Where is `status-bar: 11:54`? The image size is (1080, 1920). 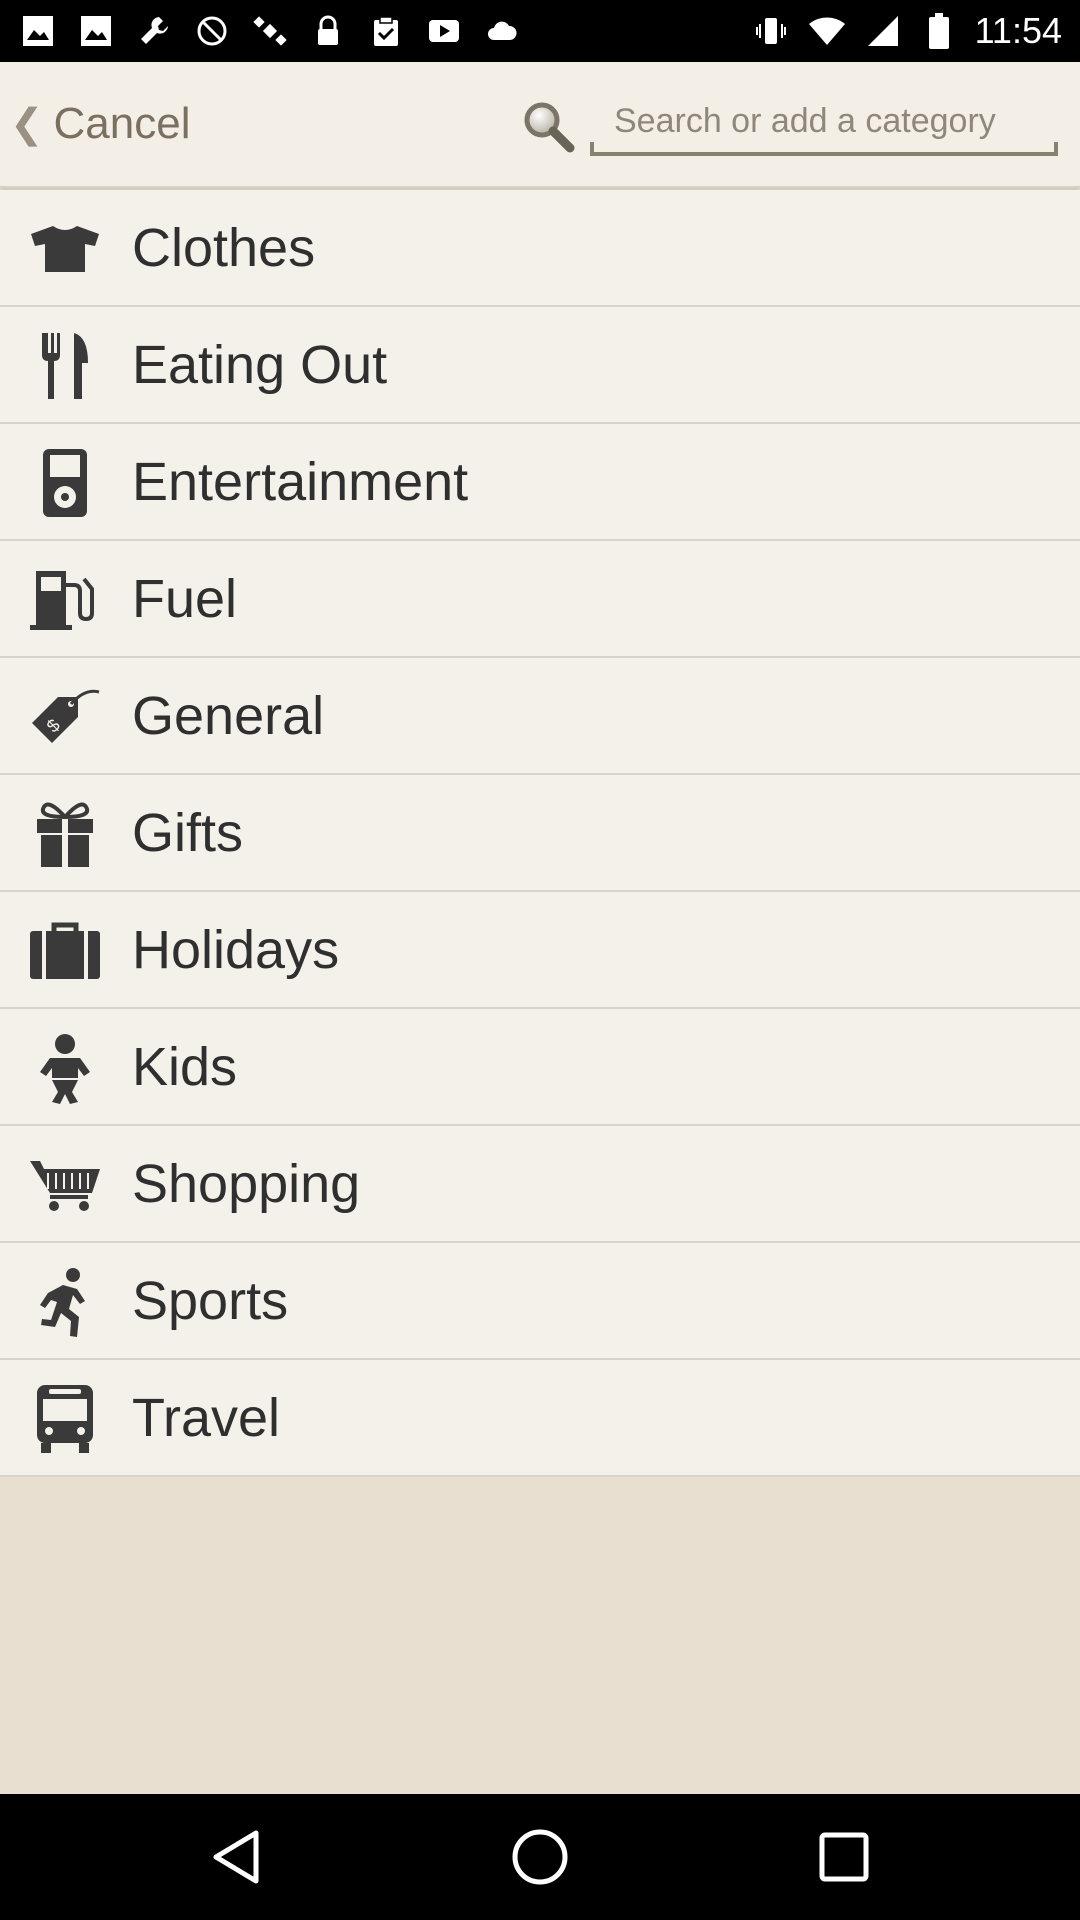
status-bar: 11:54 is located at coordinates (540, 31).